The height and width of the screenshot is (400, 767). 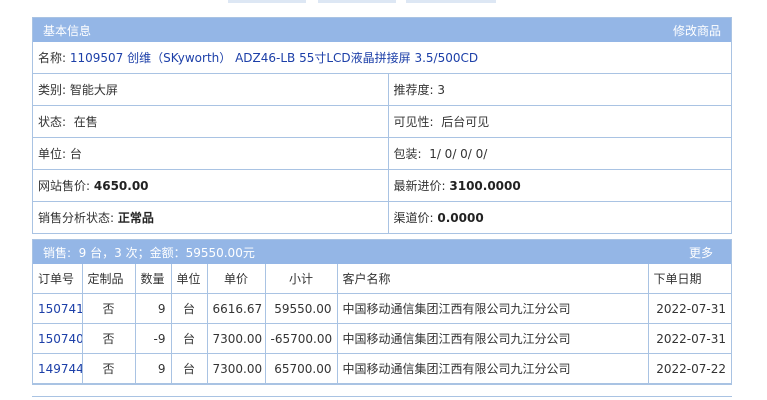 I want to click on package-cell: 包装: 1/ 0/ 0/ 0/, so click(x=559, y=153).